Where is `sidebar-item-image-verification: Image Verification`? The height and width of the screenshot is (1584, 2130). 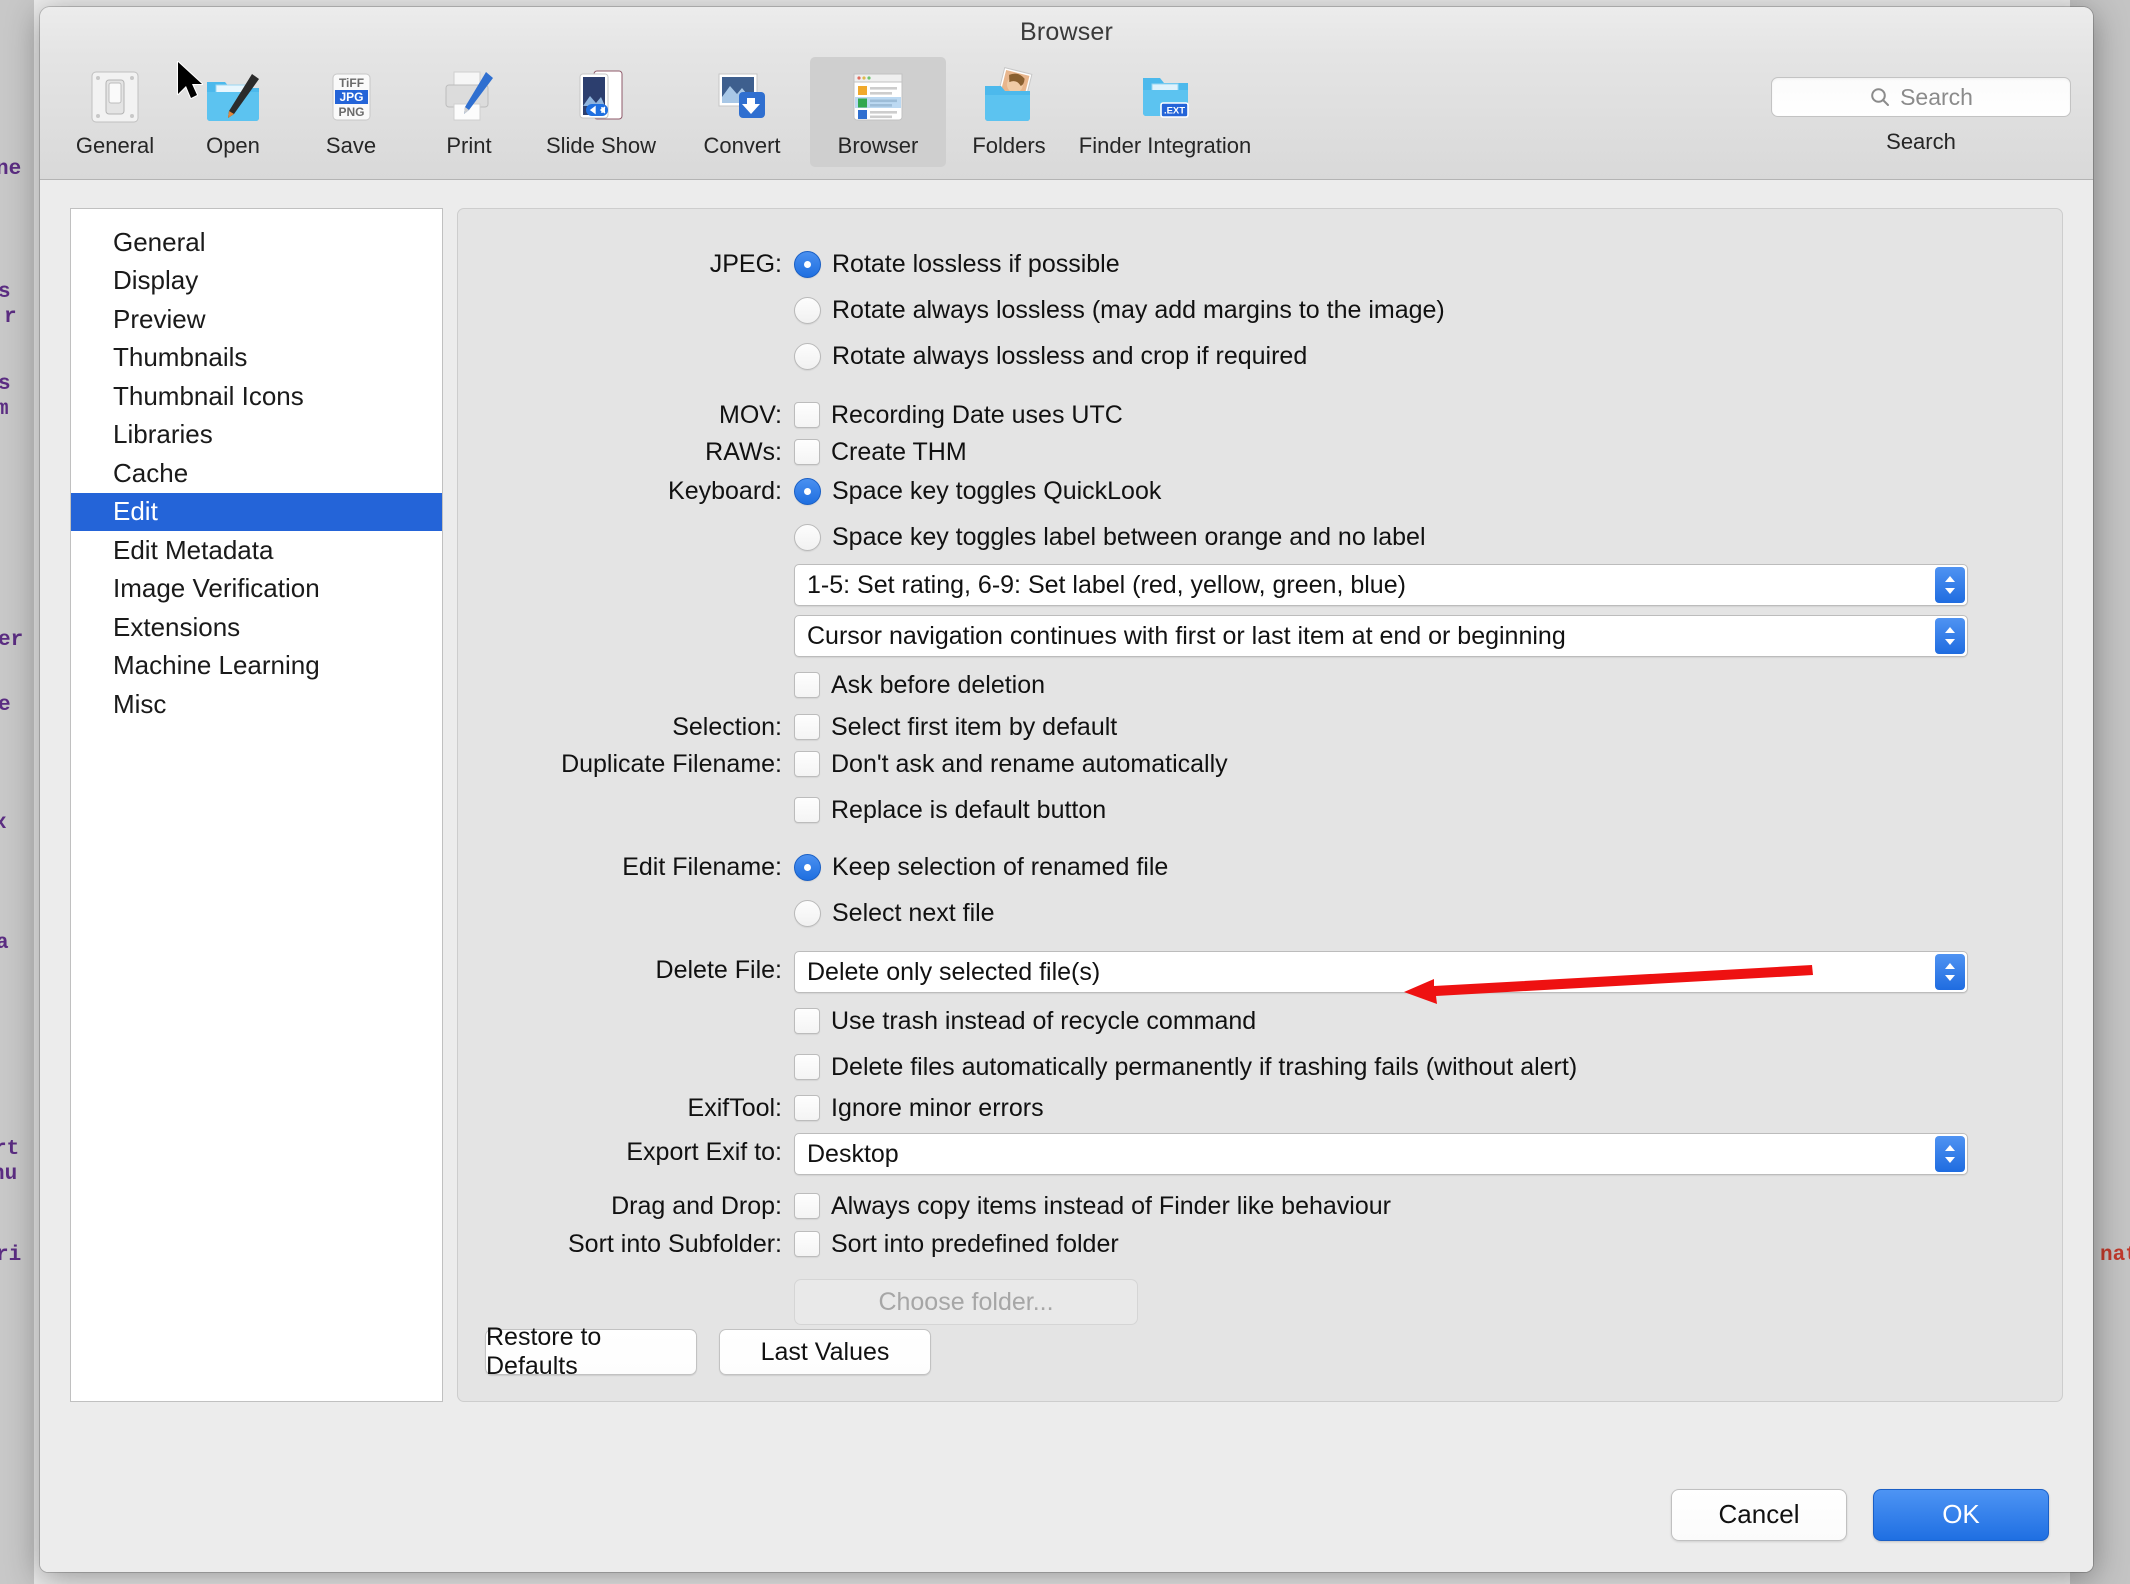 sidebar-item-image-verification: Image Verification is located at coordinates (256, 589).